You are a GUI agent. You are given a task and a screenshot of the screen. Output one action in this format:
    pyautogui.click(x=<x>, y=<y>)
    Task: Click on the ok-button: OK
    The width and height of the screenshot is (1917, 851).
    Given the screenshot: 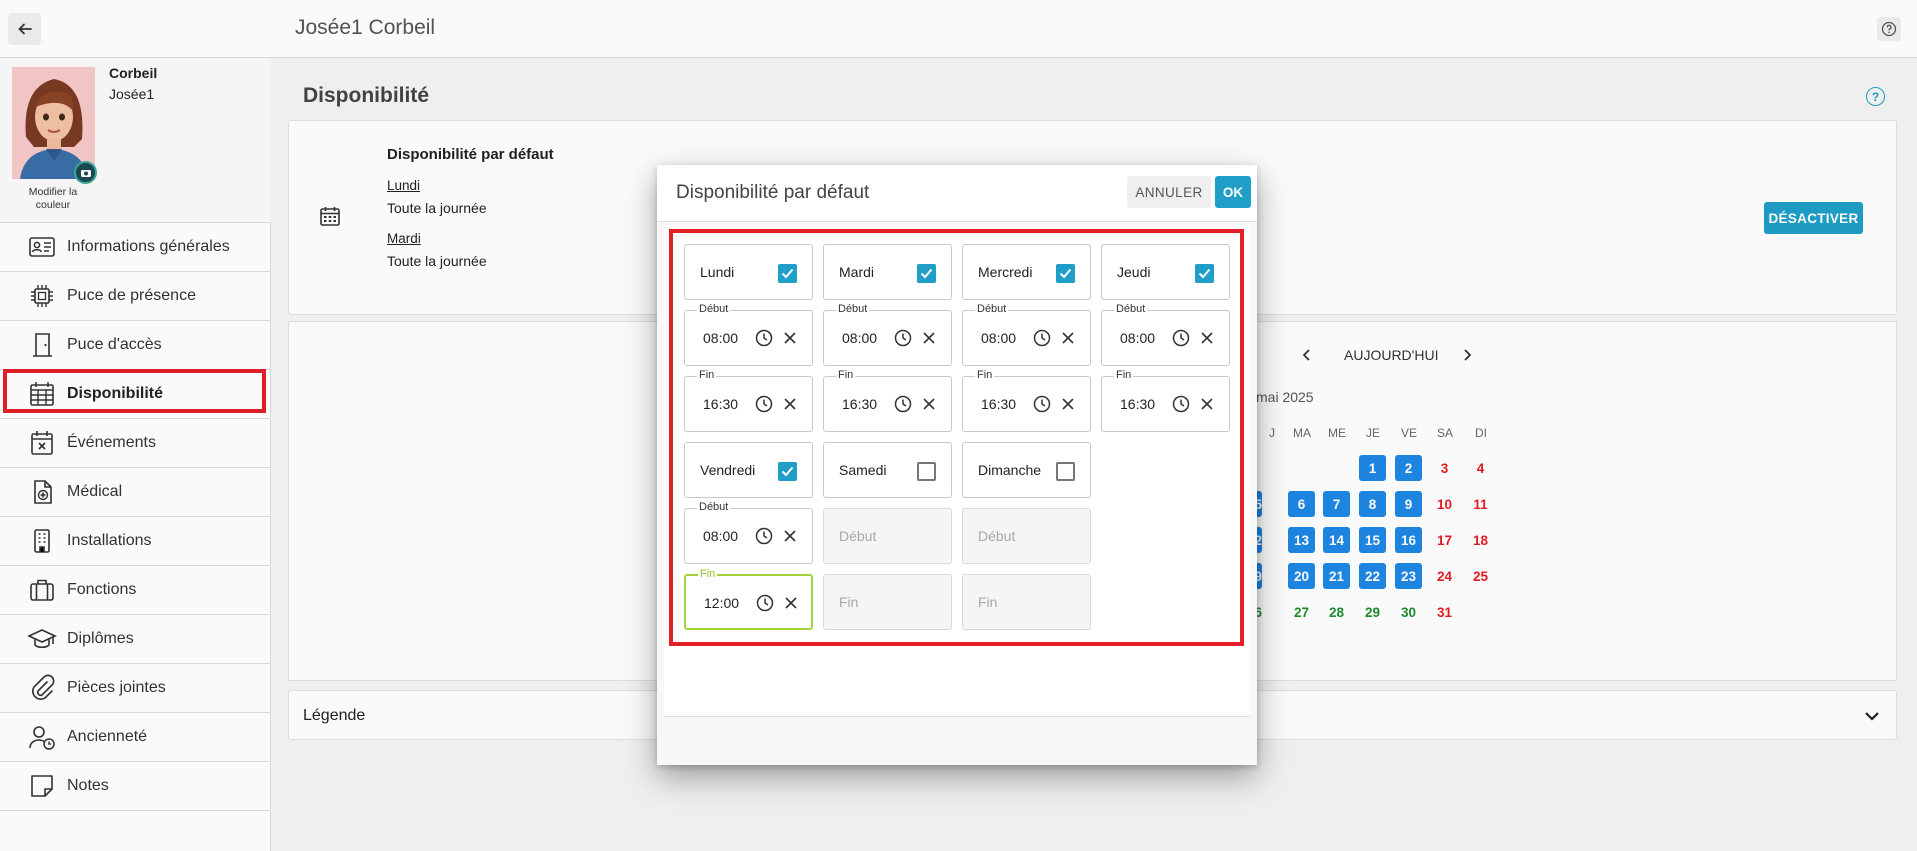 What is the action you would take?
    pyautogui.click(x=1233, y=192)
    